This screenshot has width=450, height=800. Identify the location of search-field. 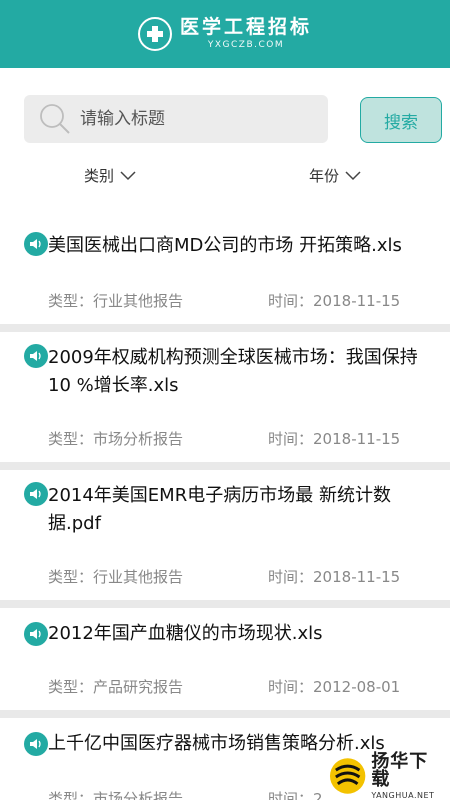
(176, 119).